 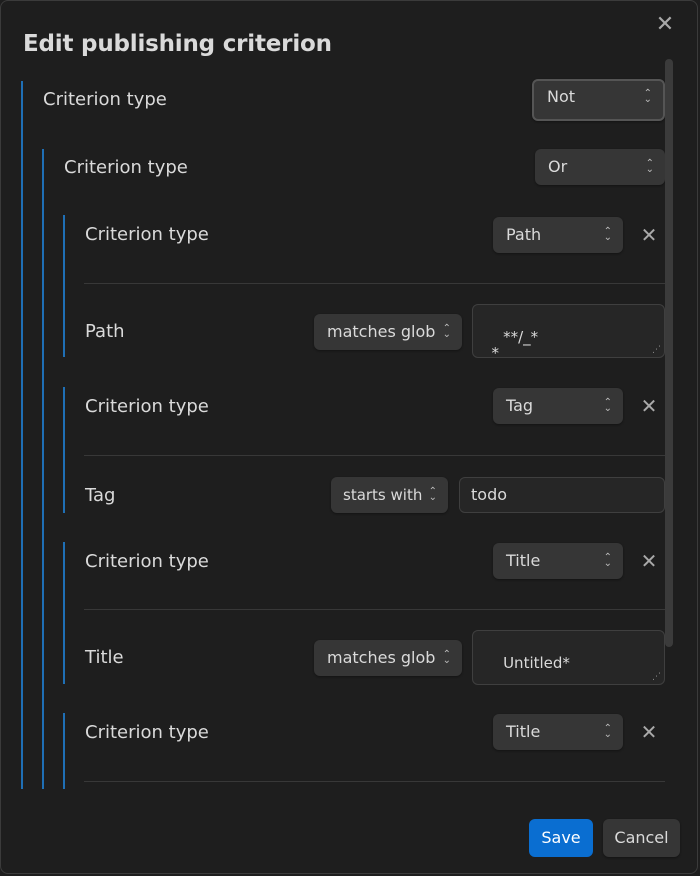 I want to click on nest-line-title, so click(x=64, y=613).